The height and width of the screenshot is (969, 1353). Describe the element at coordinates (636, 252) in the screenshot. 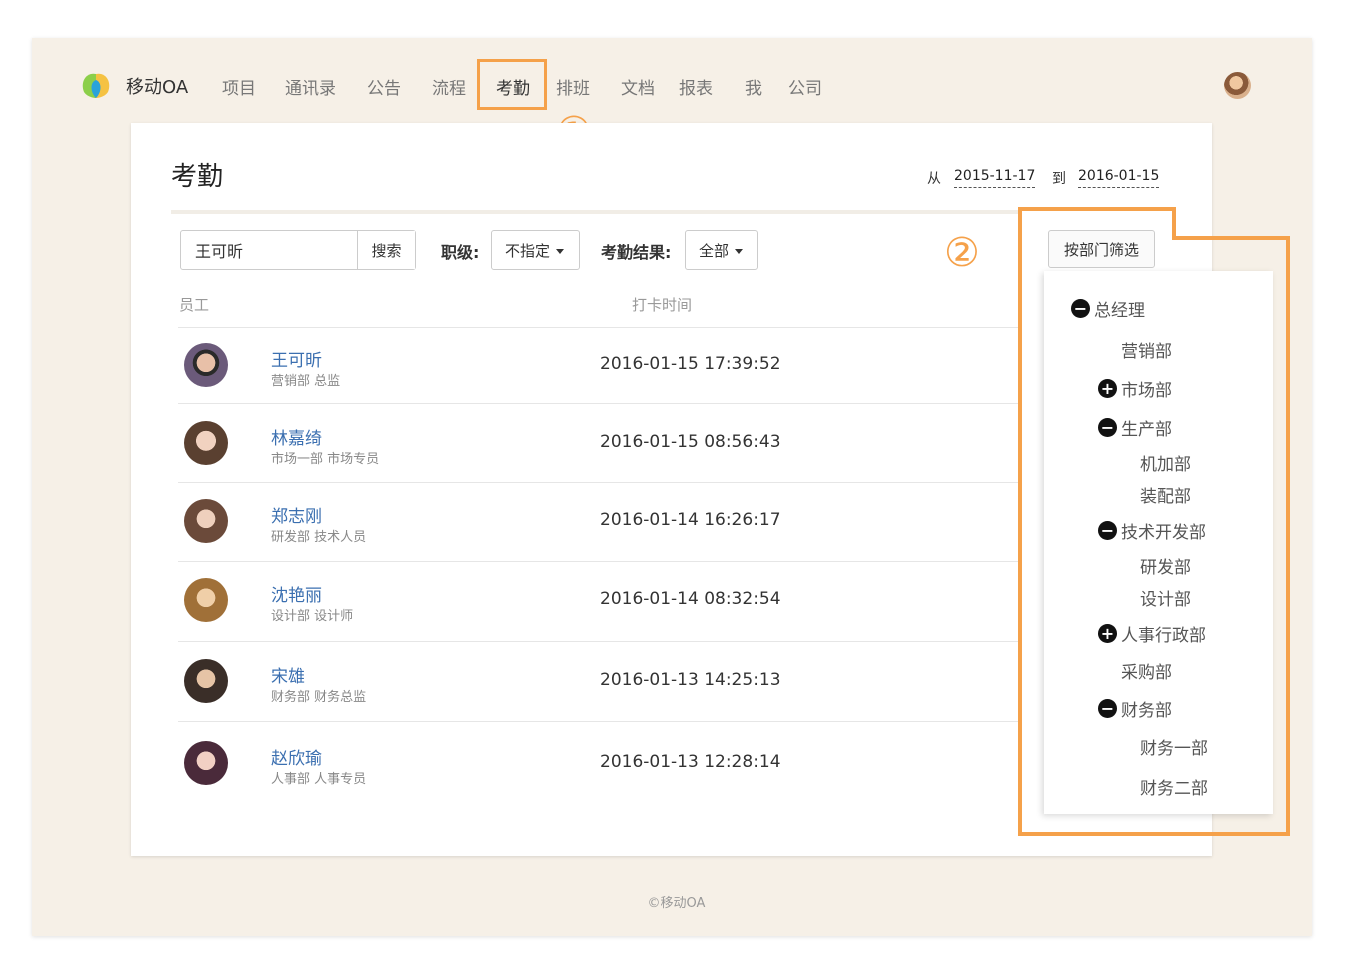

I see `result-label: 考勤结果:` at that location.